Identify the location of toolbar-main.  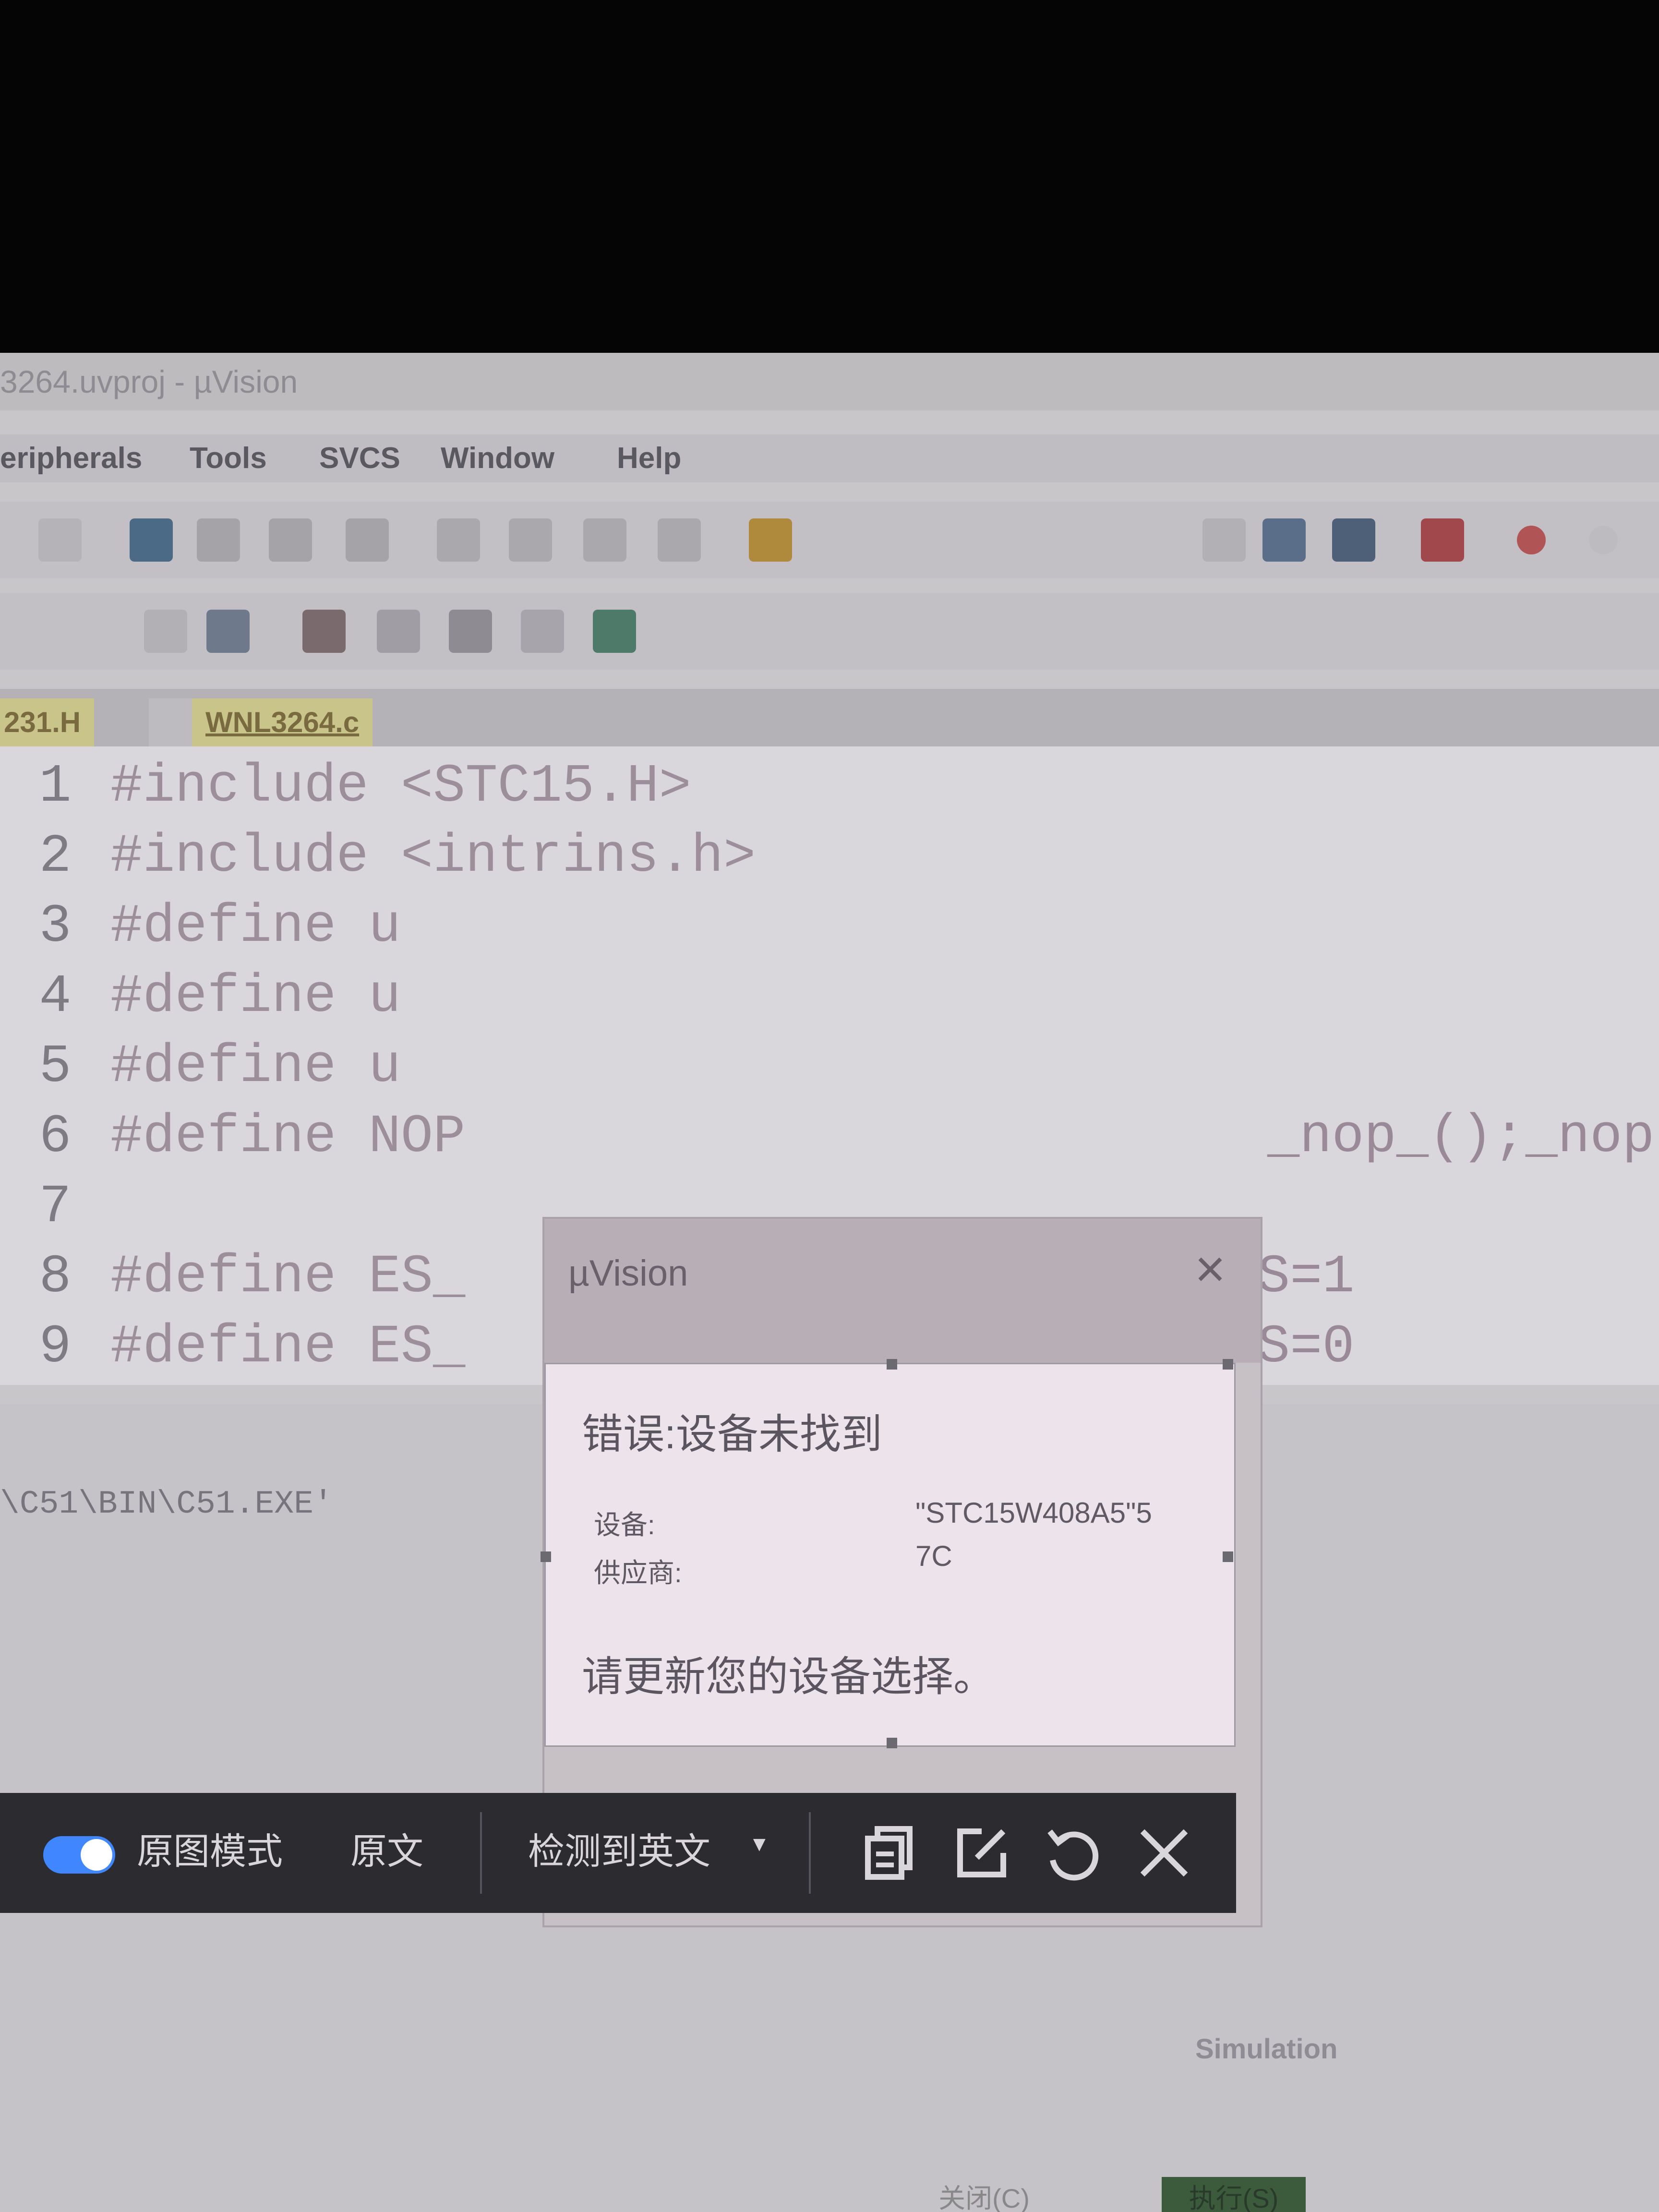
(829, 540).